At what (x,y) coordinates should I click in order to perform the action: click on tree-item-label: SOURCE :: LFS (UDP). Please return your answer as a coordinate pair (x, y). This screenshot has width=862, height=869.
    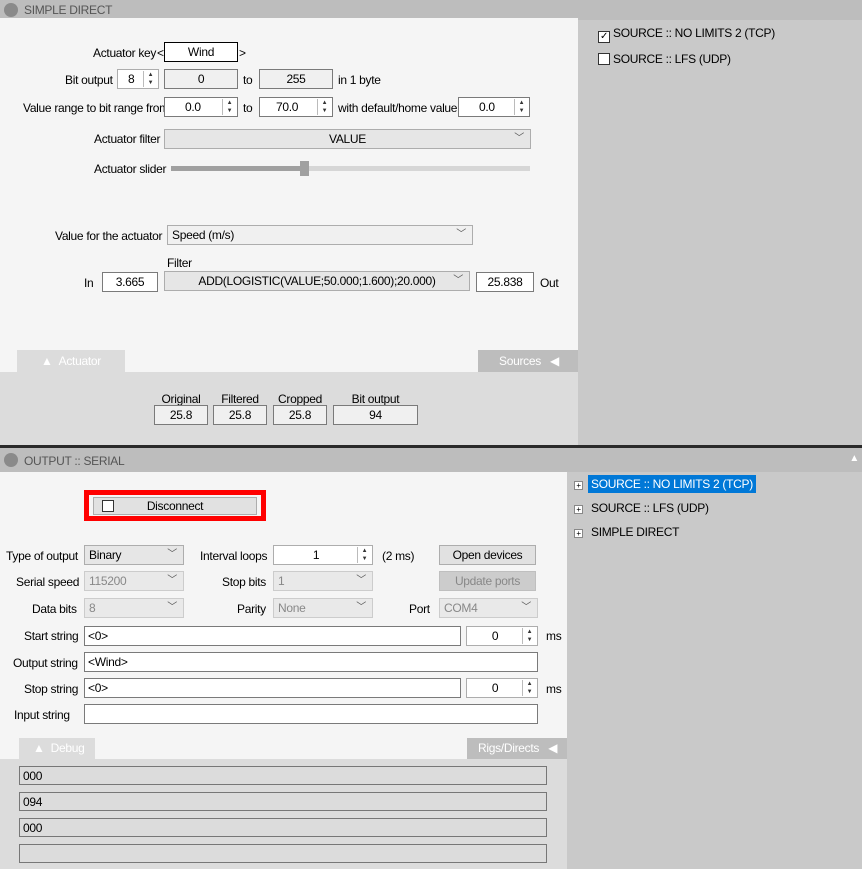
    Looking at the image, I should click on (650, 508).